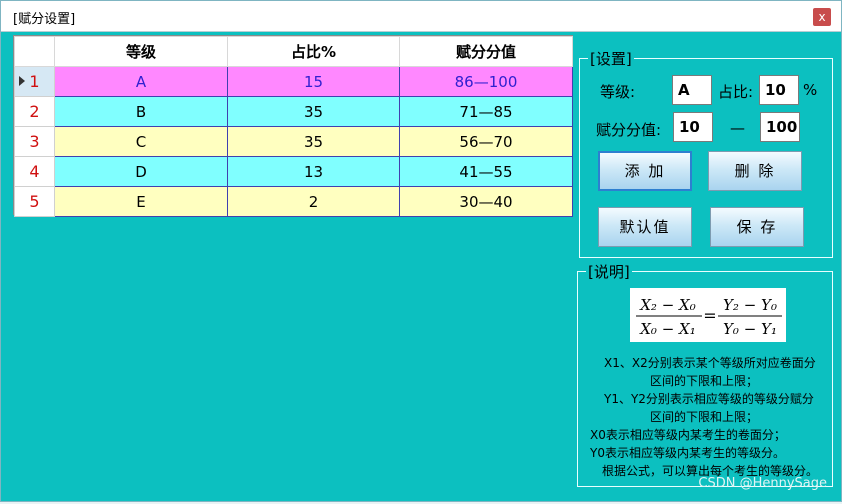 Image resolution: width=842 pixels, height=504 pixels. What do you see at coordinates (611, 58) in the screenshot?
I see `settings-group-label: [设置]` at bounding box center [611, 58].